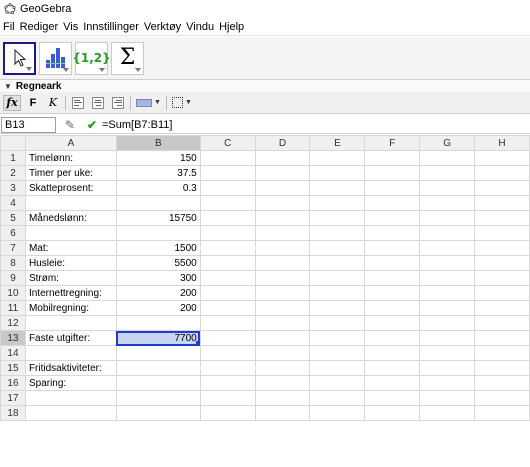 The height and width of the screenshot is (467, 530). I want to click on cell-b: 15750, so click(158, 218).